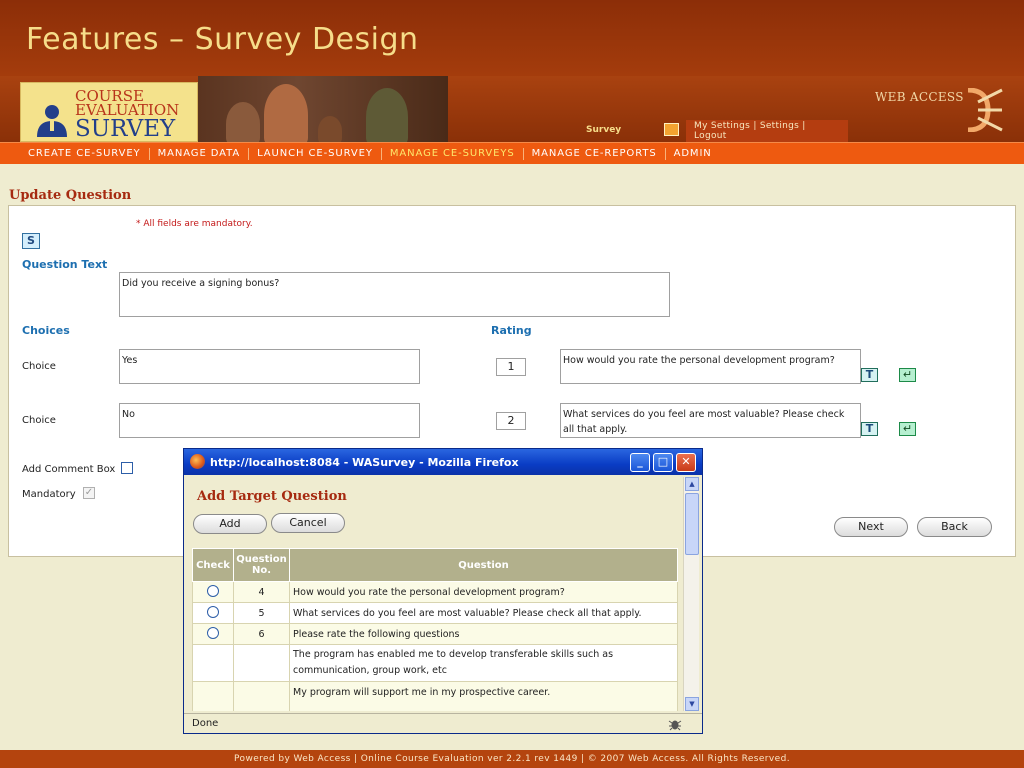 The width and height of the screenshot is (1024, 768). Describe the element at coordinates (308, 523) in the screenshot. I see `cancel-button: Cancel` at that location.